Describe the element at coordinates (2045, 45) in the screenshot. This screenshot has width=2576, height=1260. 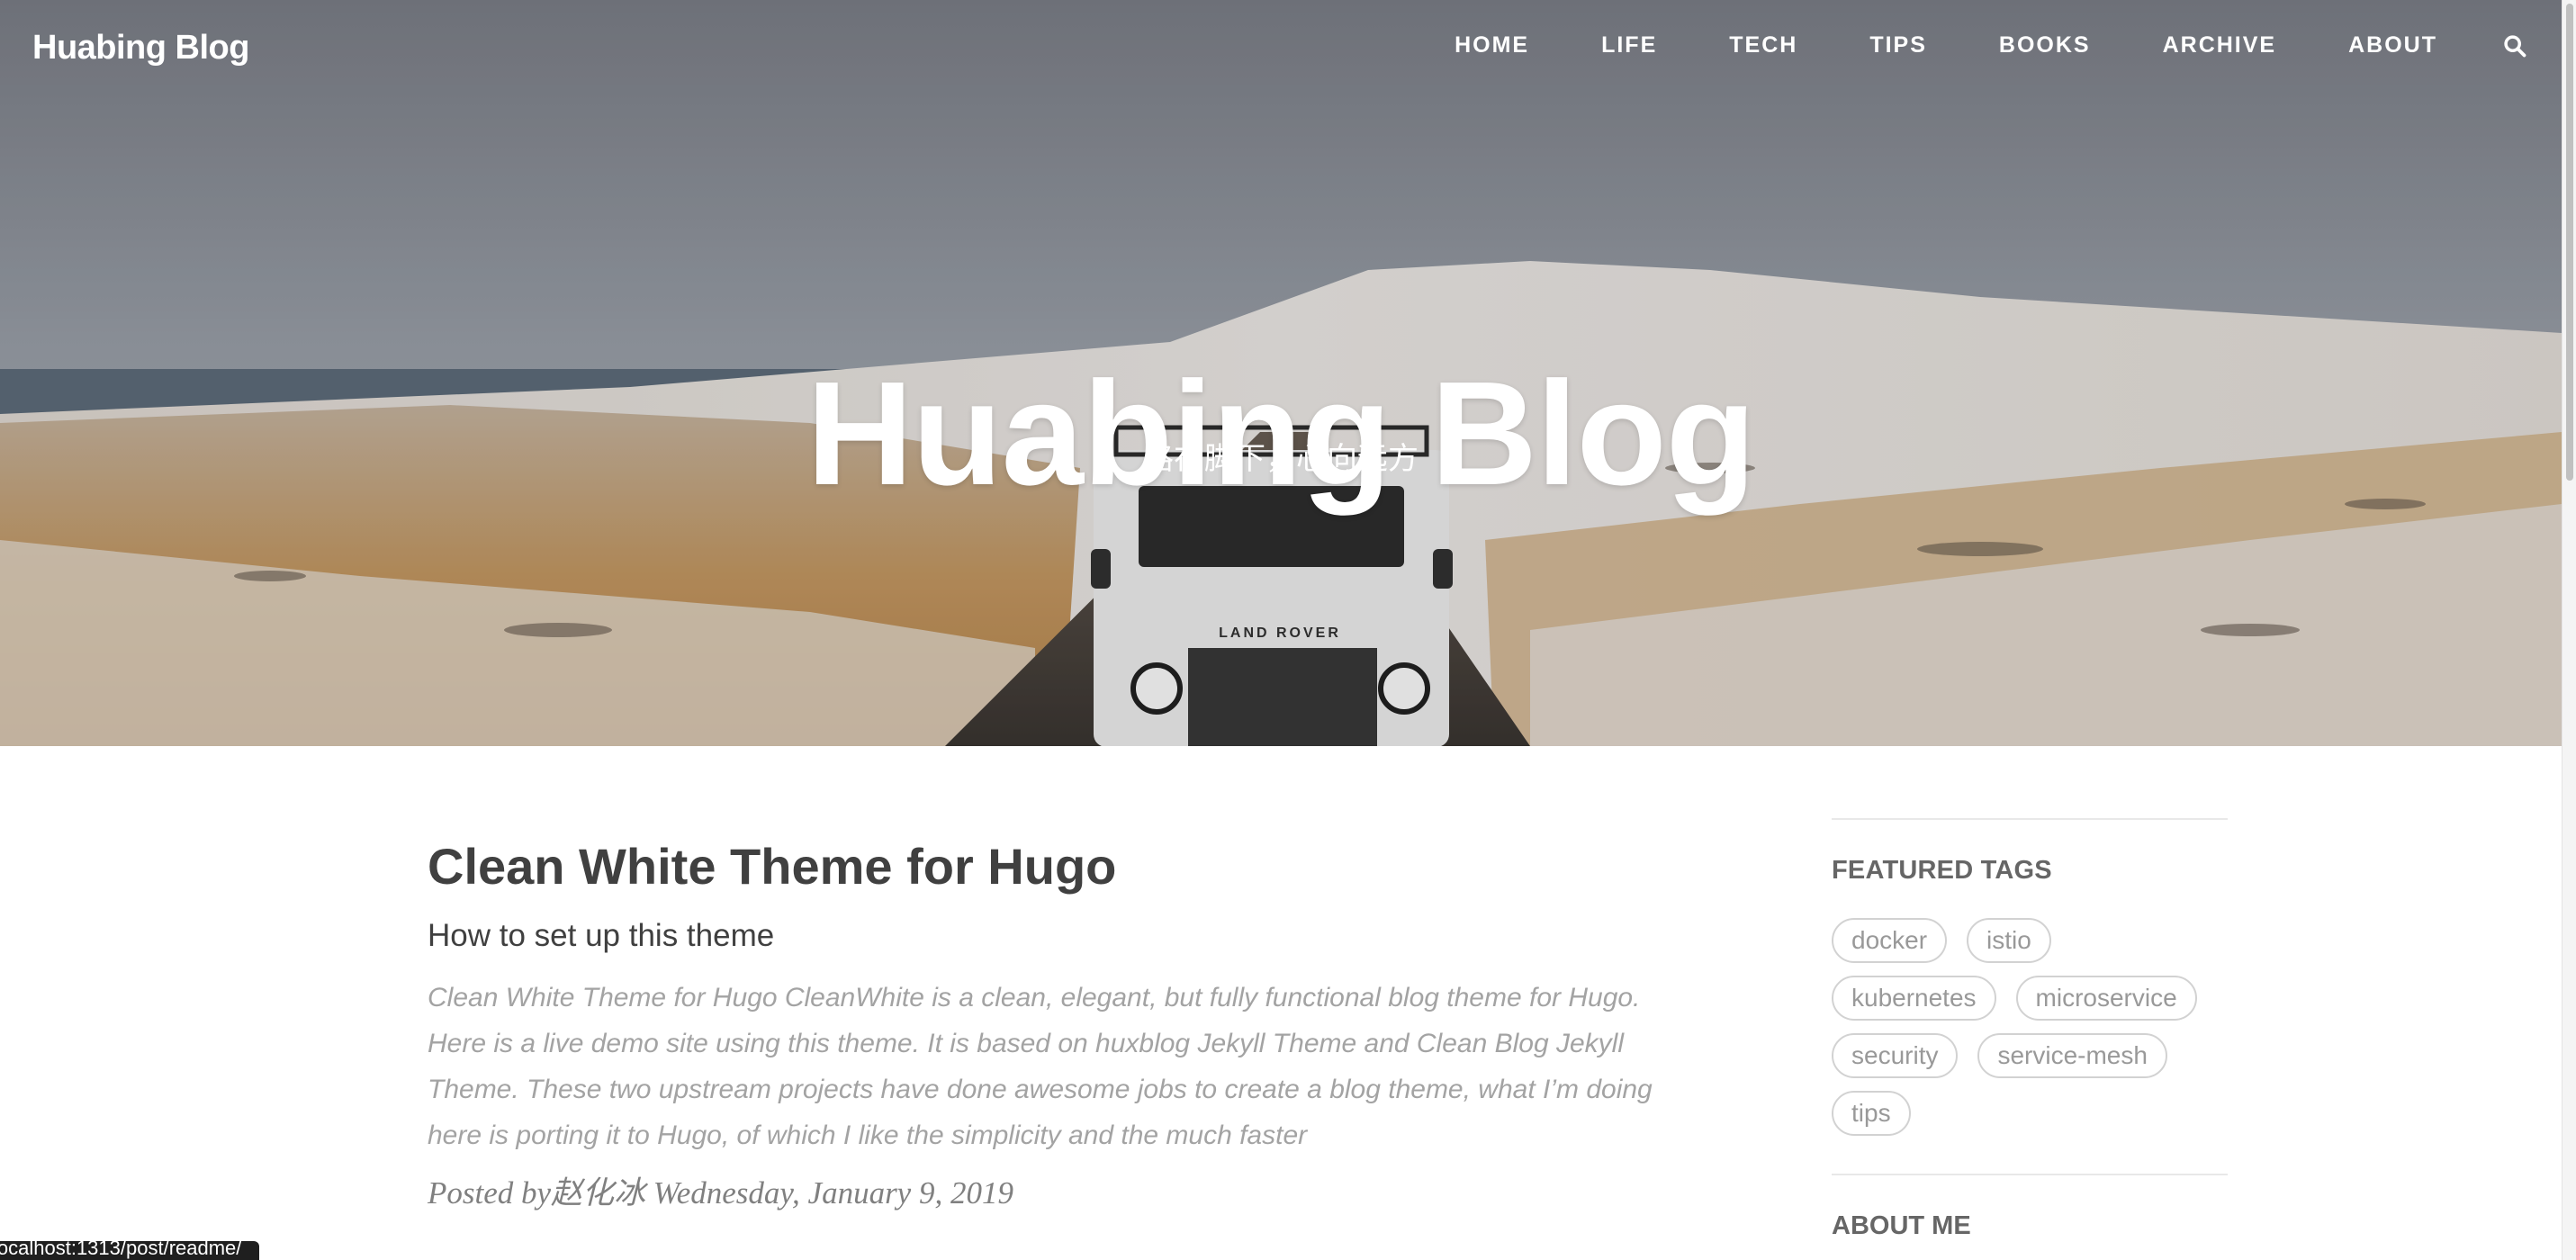
I see `nav-item-books: BOOKS` at that location.